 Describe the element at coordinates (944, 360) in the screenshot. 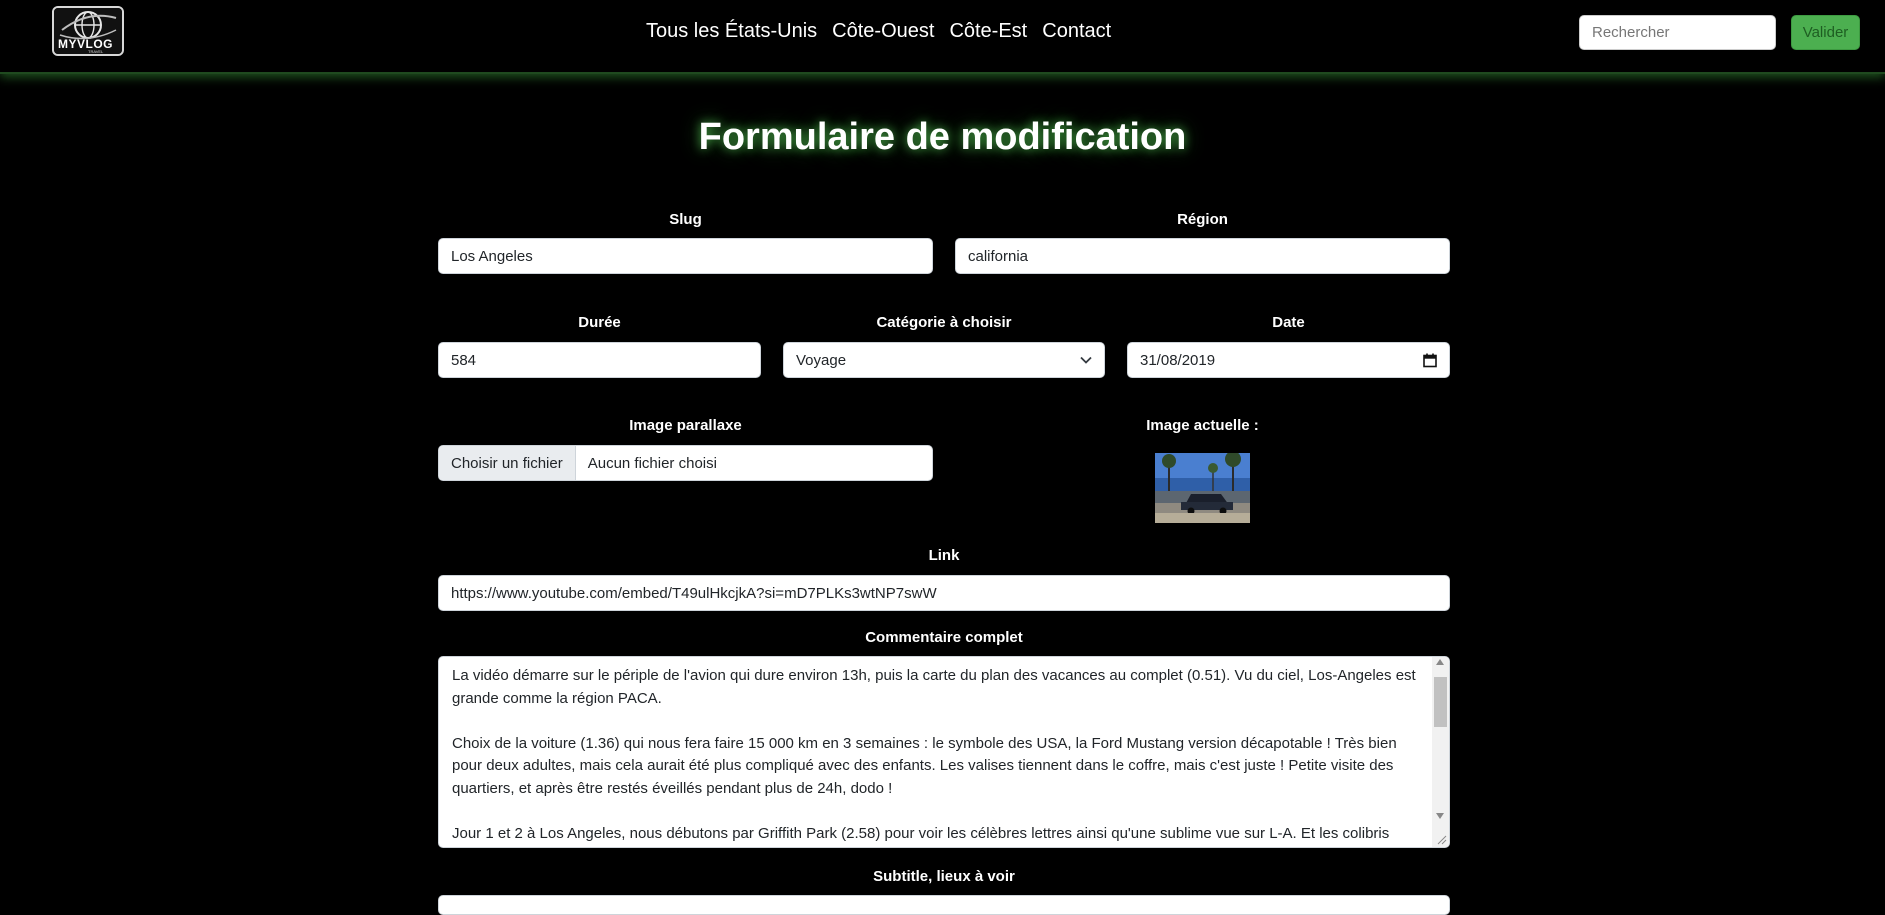

I see `categorie-select: Voyage` at that location.